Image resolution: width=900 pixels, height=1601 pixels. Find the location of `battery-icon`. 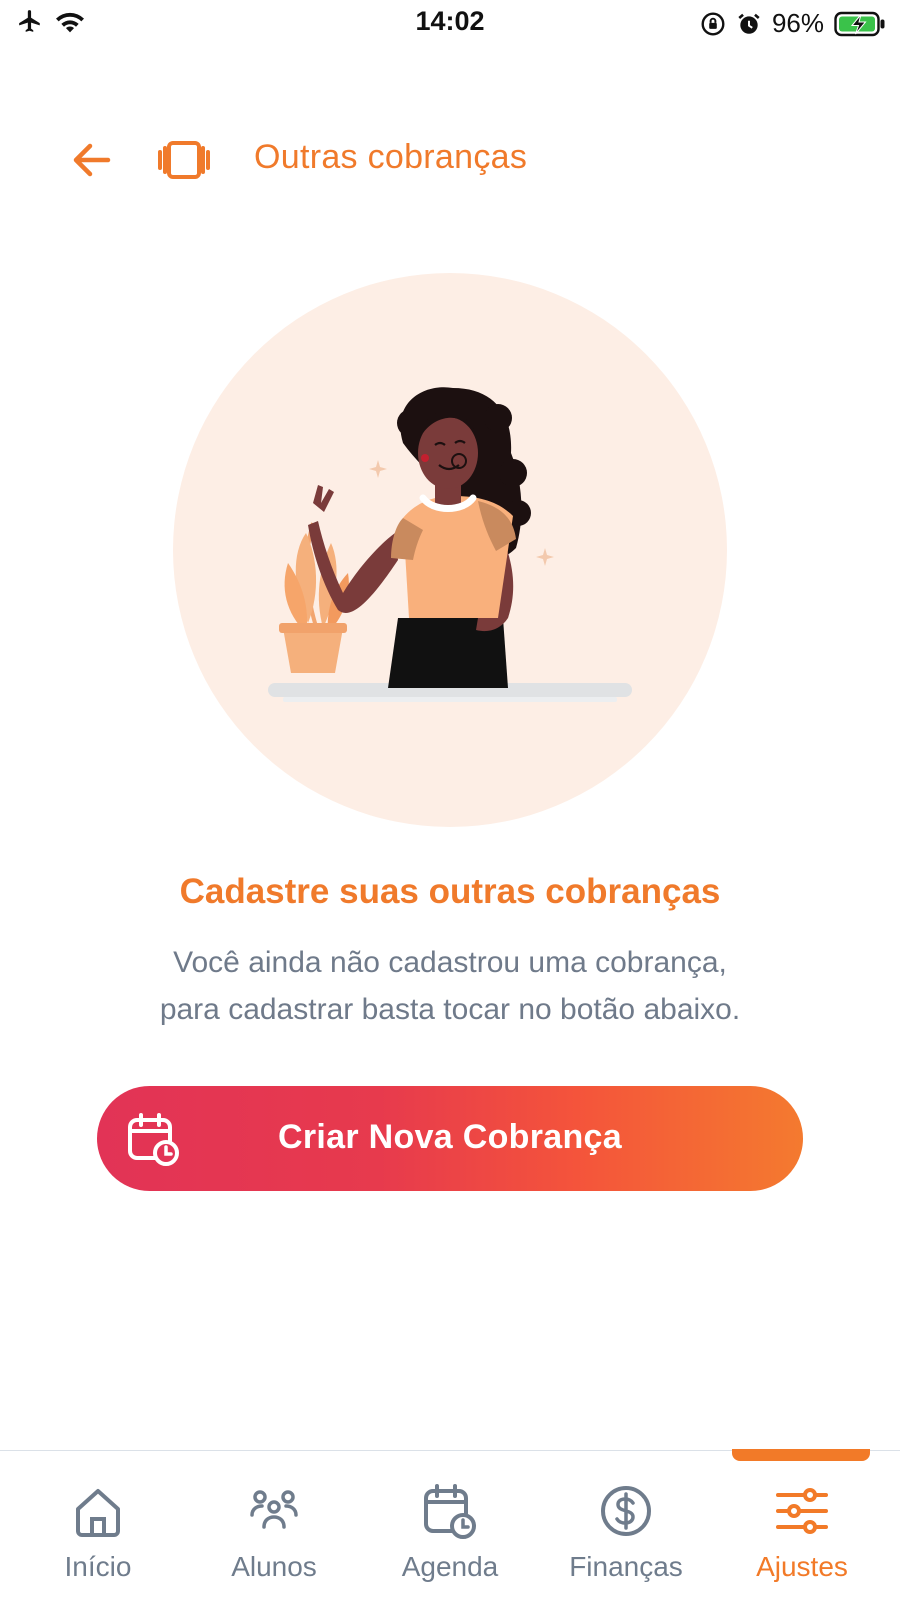

battery-icon is located at coordinates (859, 23).